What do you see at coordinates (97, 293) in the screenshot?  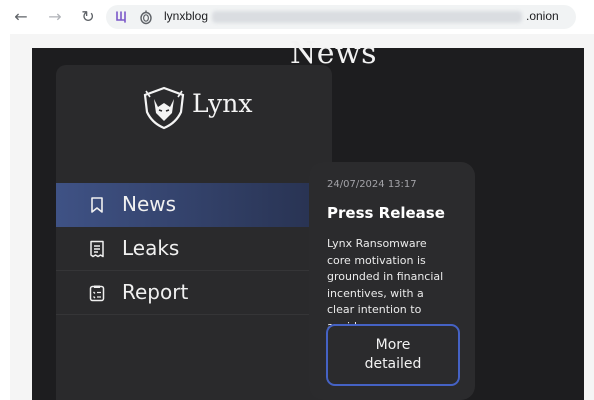 I see `clipboard-icon` at bounding box center [97, 293].